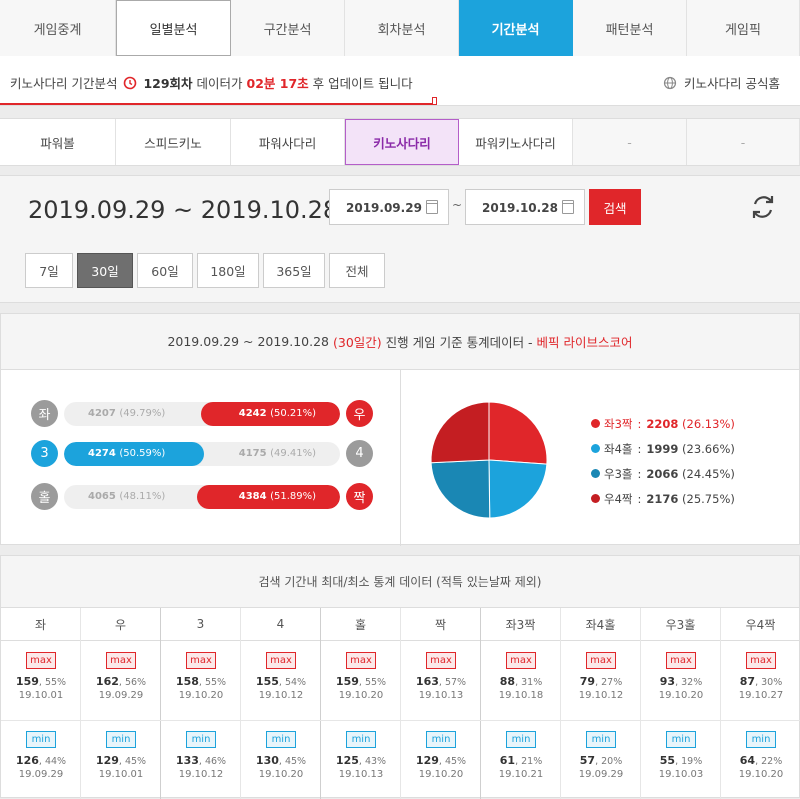 This screenshot has height=799, width=800. Describe the element at coordinates (44, 453) in the screenshot. I see `left-label-circle: 3` at that location.